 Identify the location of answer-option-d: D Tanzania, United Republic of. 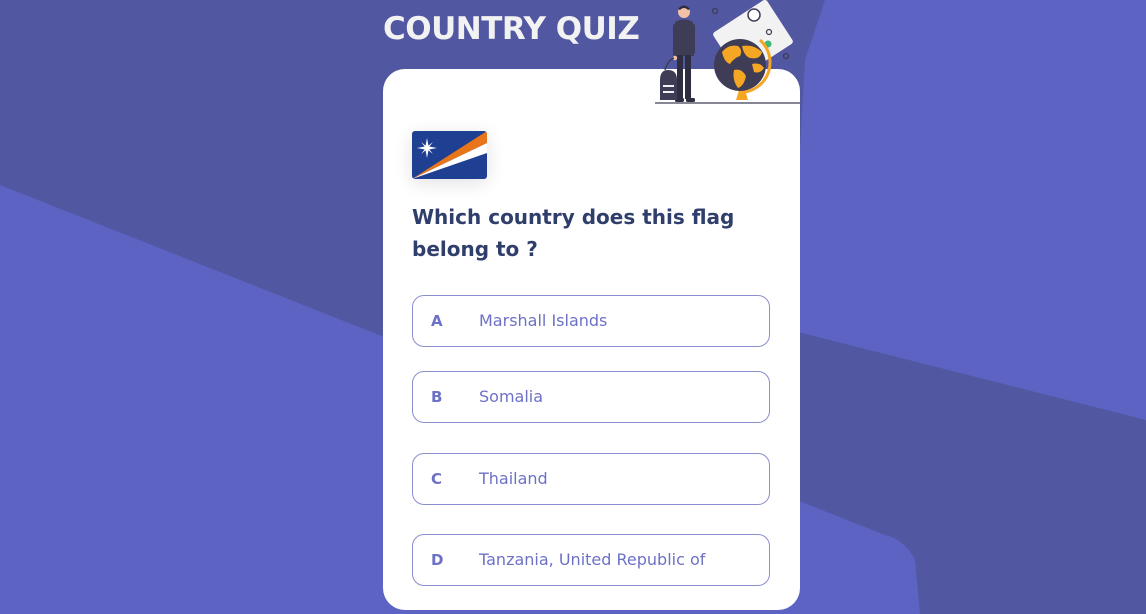
(591, 560).